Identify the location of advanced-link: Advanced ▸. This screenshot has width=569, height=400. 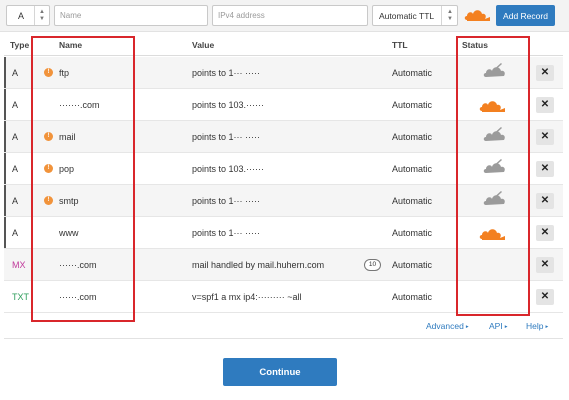
(447, 326).